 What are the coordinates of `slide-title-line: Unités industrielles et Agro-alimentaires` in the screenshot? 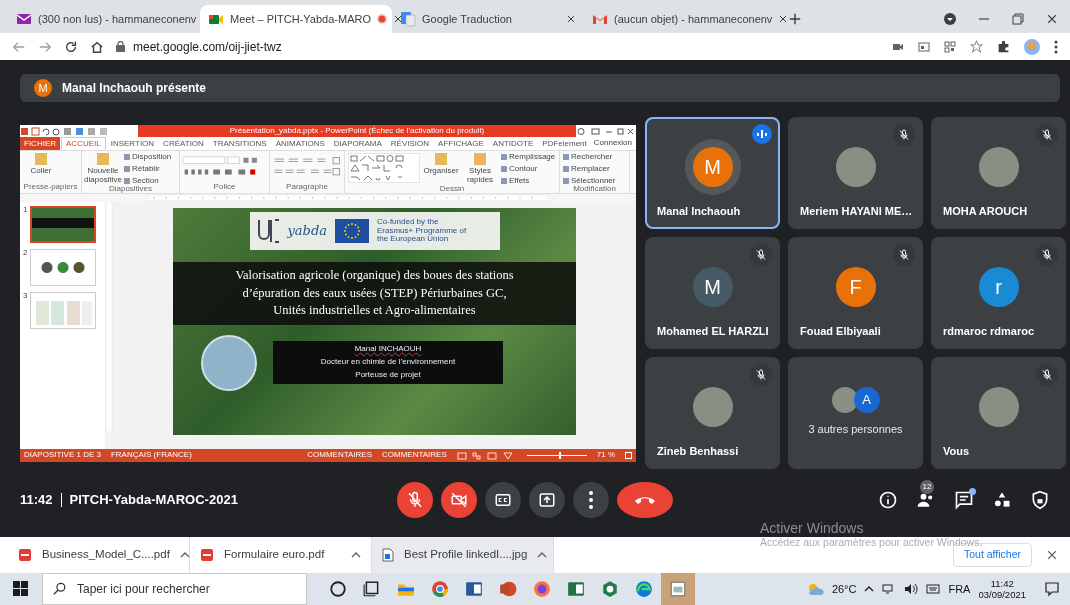 It's located at (374, 310).